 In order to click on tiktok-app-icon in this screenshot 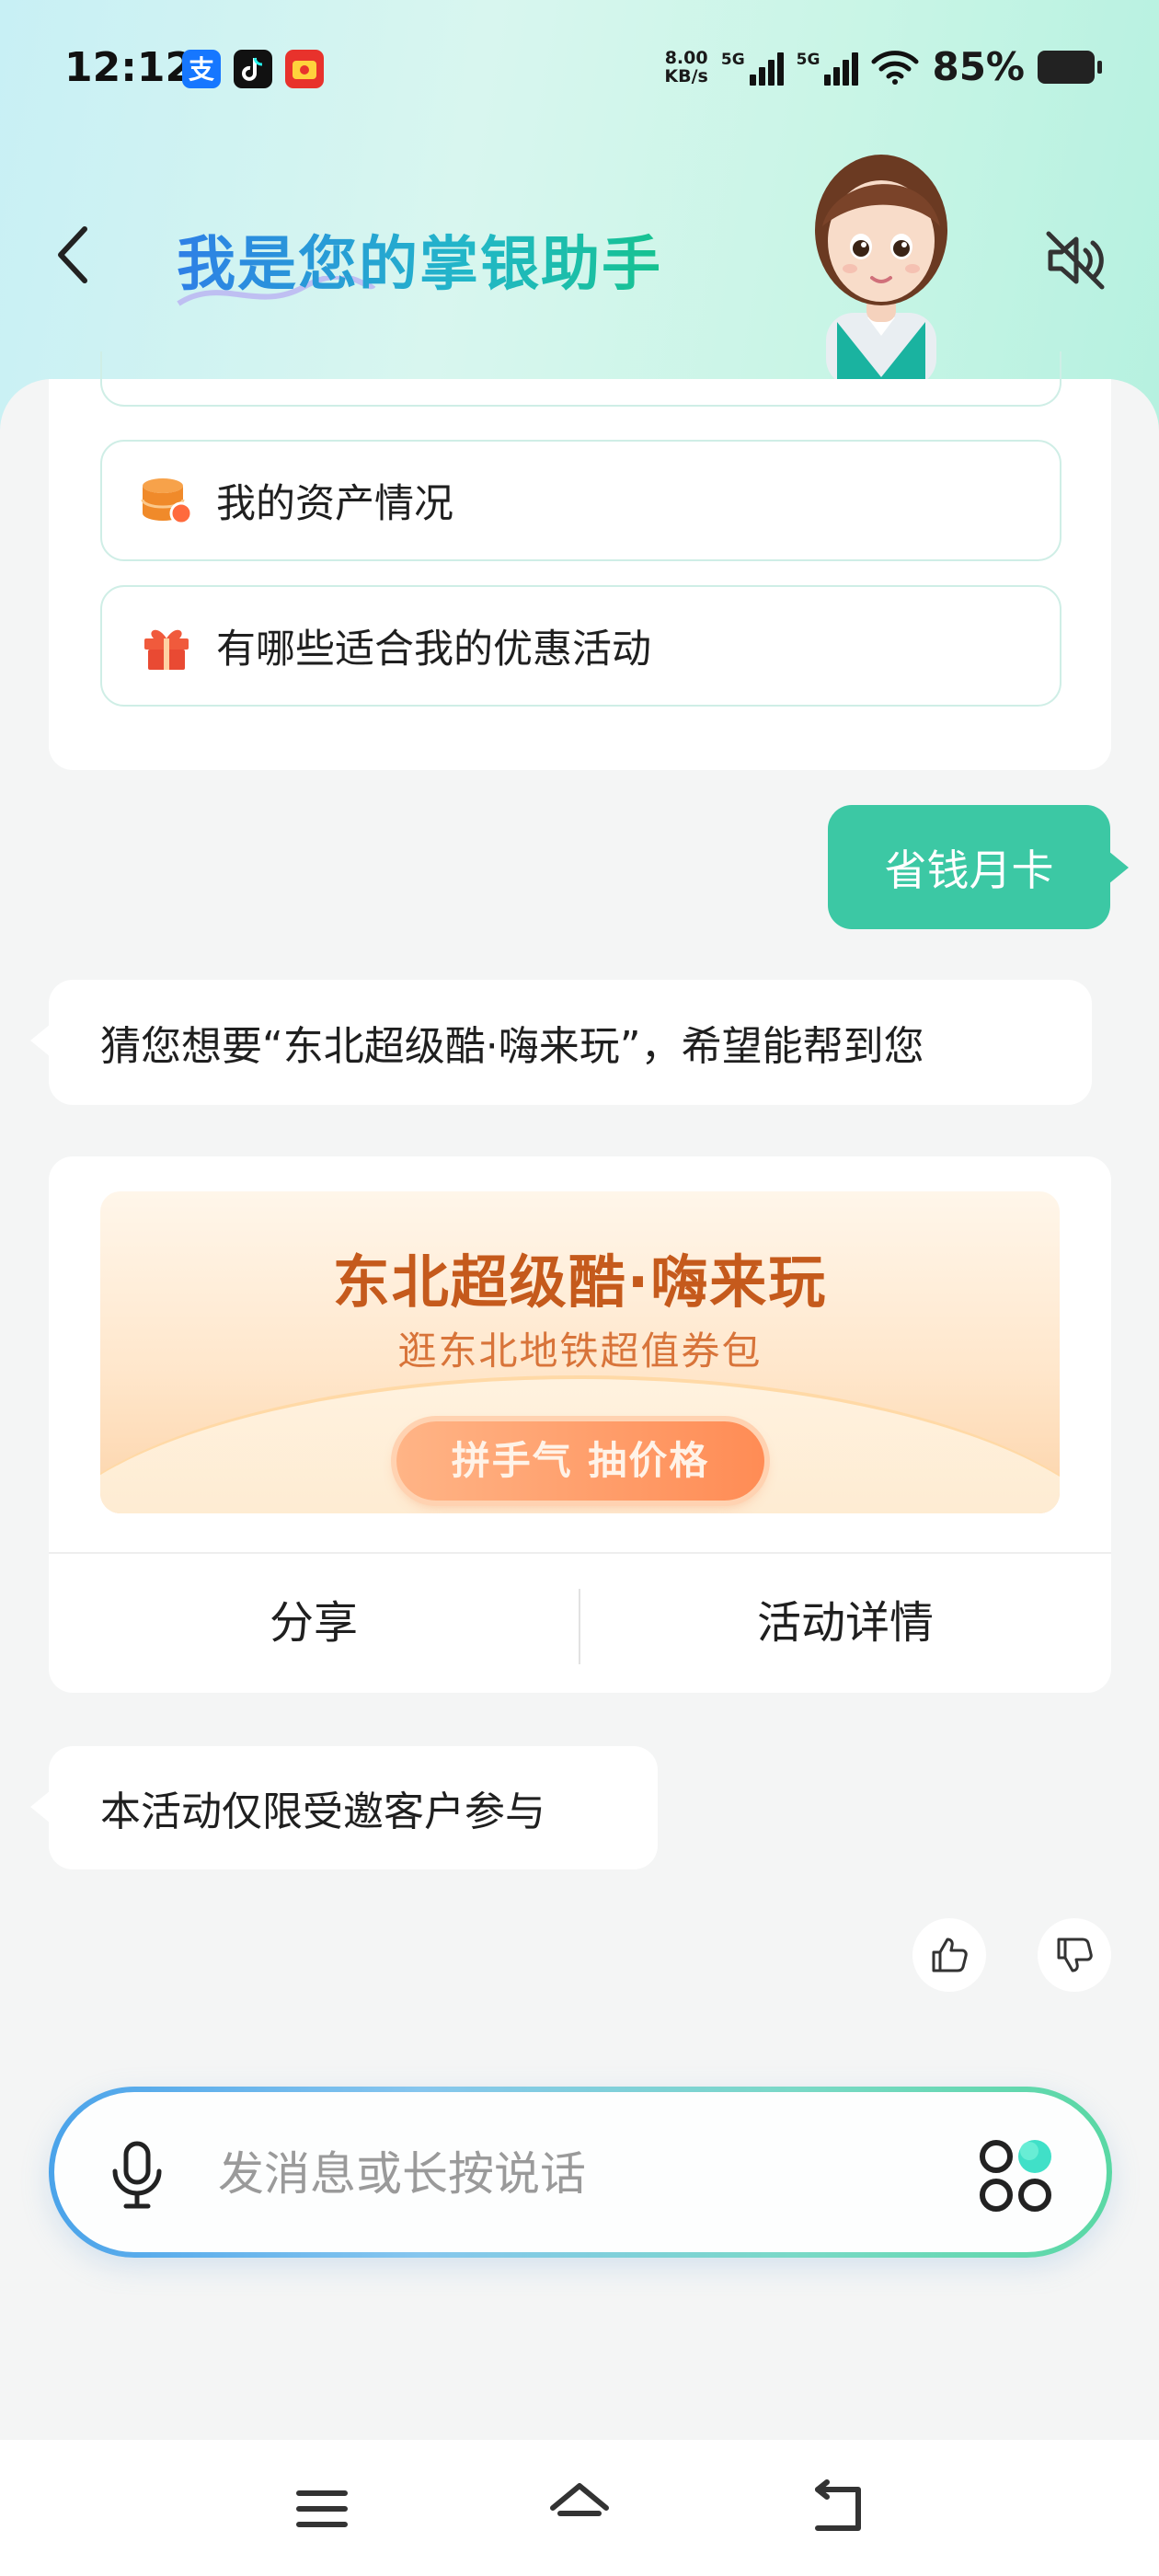, I will do `click(253, 69)`.